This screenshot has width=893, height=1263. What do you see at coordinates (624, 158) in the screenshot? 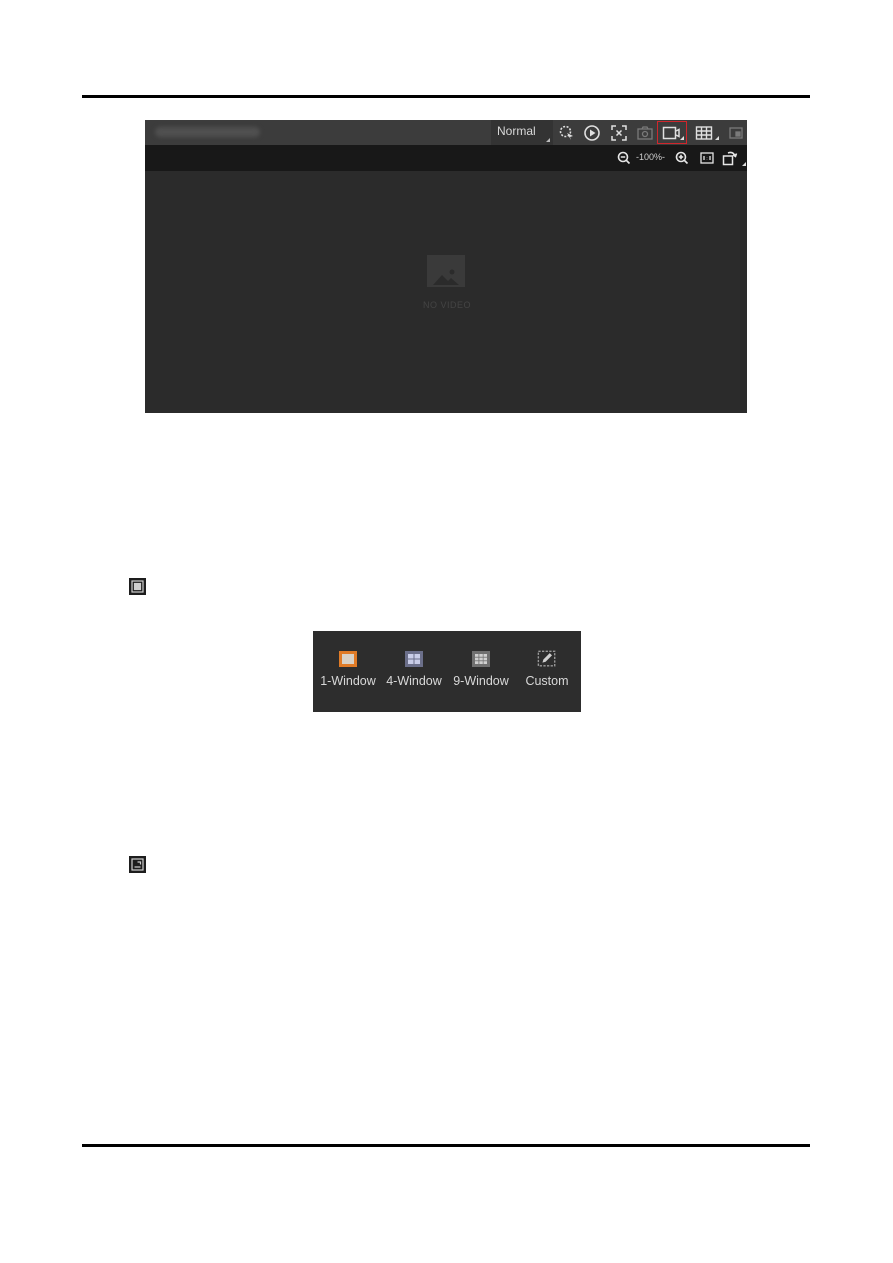
I see `zoom-out-icon` at bounding box center [624, 158].